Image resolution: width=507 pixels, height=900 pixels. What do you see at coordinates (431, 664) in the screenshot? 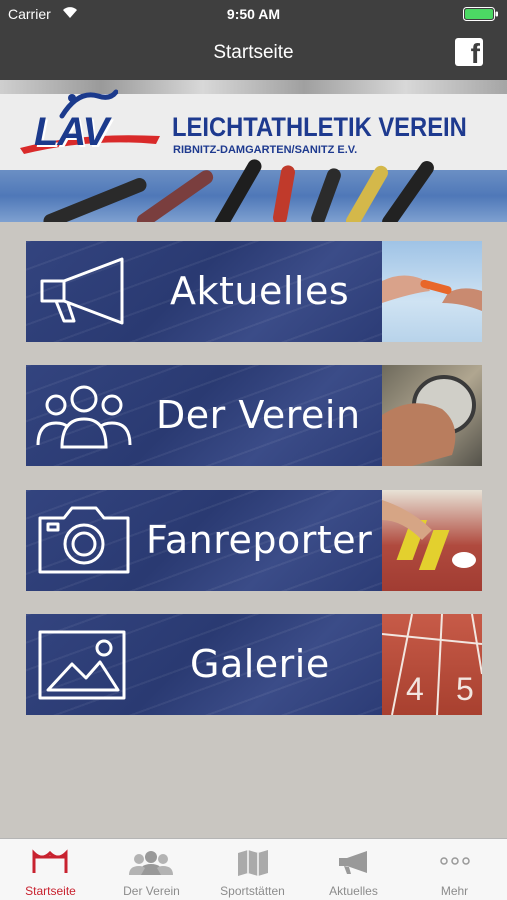
I see `tile-photo-track: 4 5` at bounding box center [431, 664].